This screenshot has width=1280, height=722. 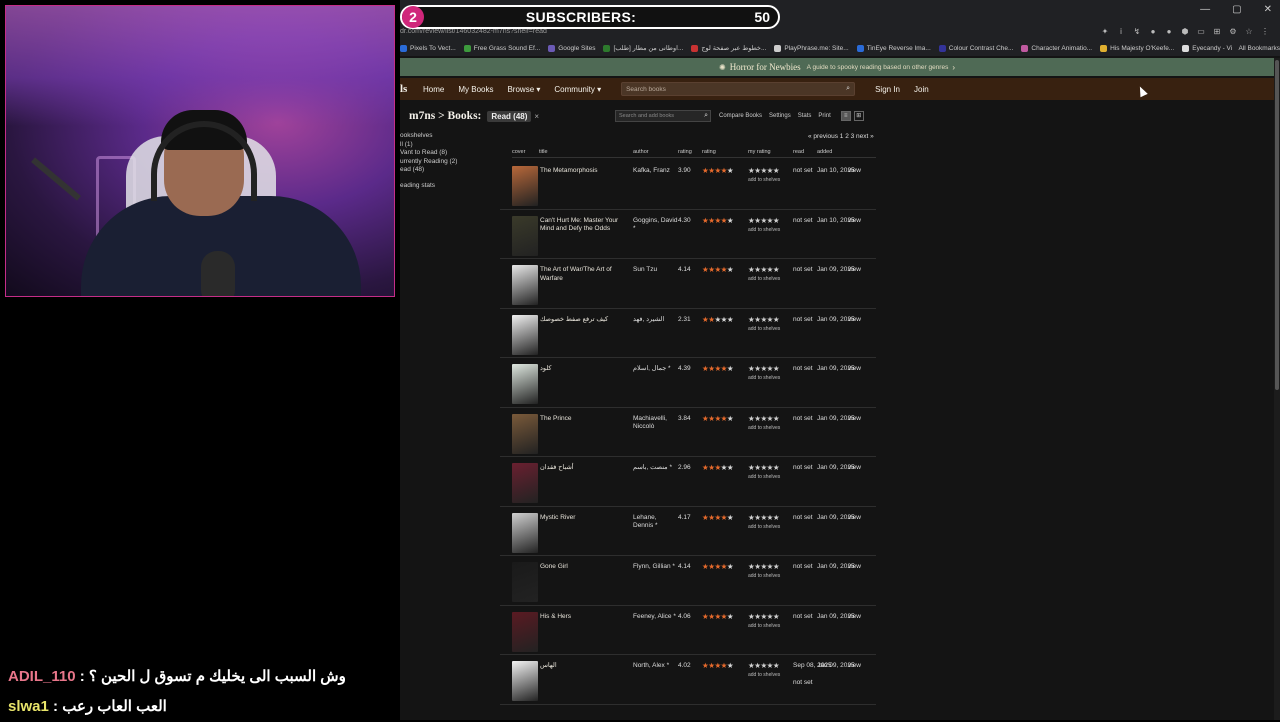 I want to click on header-search-input: Search books ⌕, so click(x=738, y=89).